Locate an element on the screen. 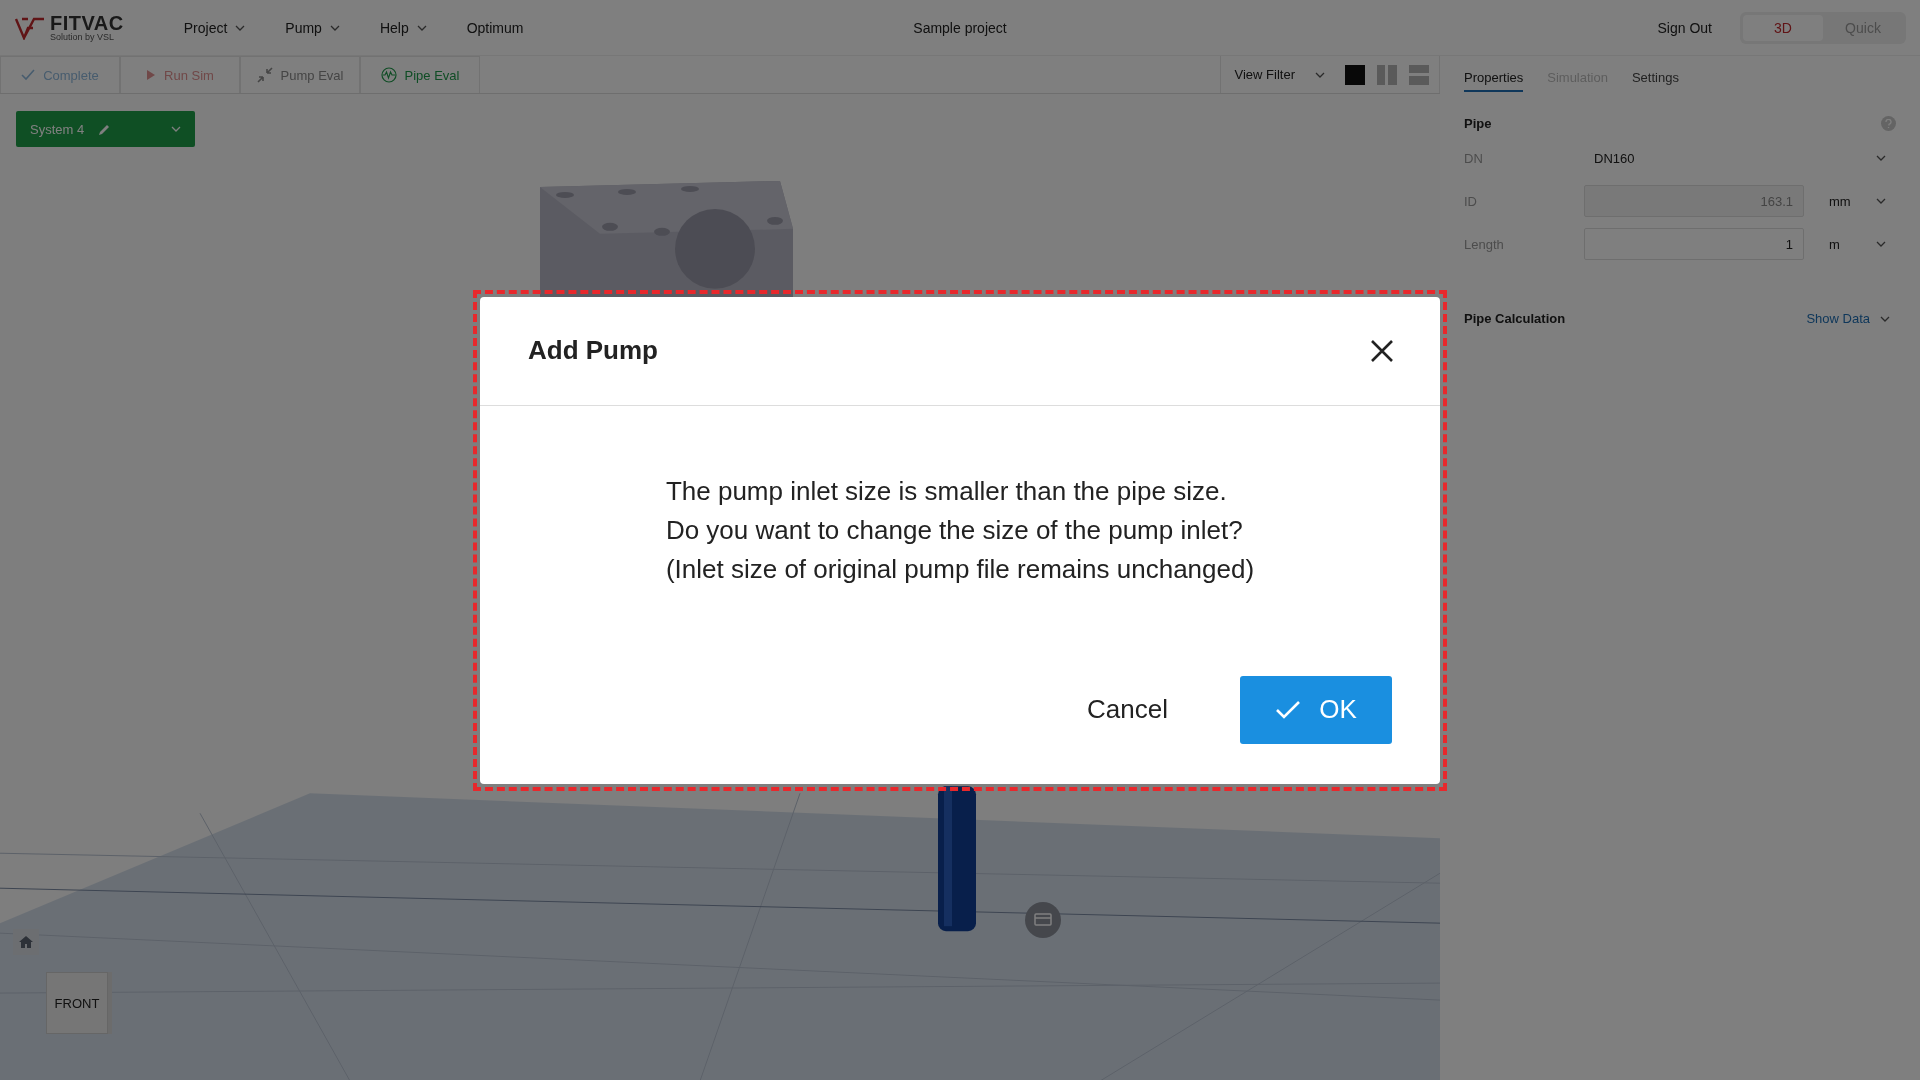 The image size is (1920, 1080). home-icon is located at coordinates (26, 942).